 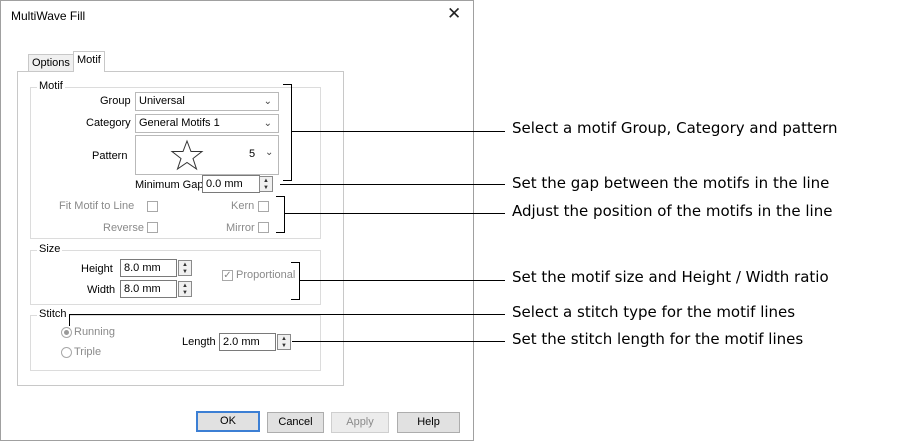 I want to click on length-label: Length, so click(x=199, y=342).